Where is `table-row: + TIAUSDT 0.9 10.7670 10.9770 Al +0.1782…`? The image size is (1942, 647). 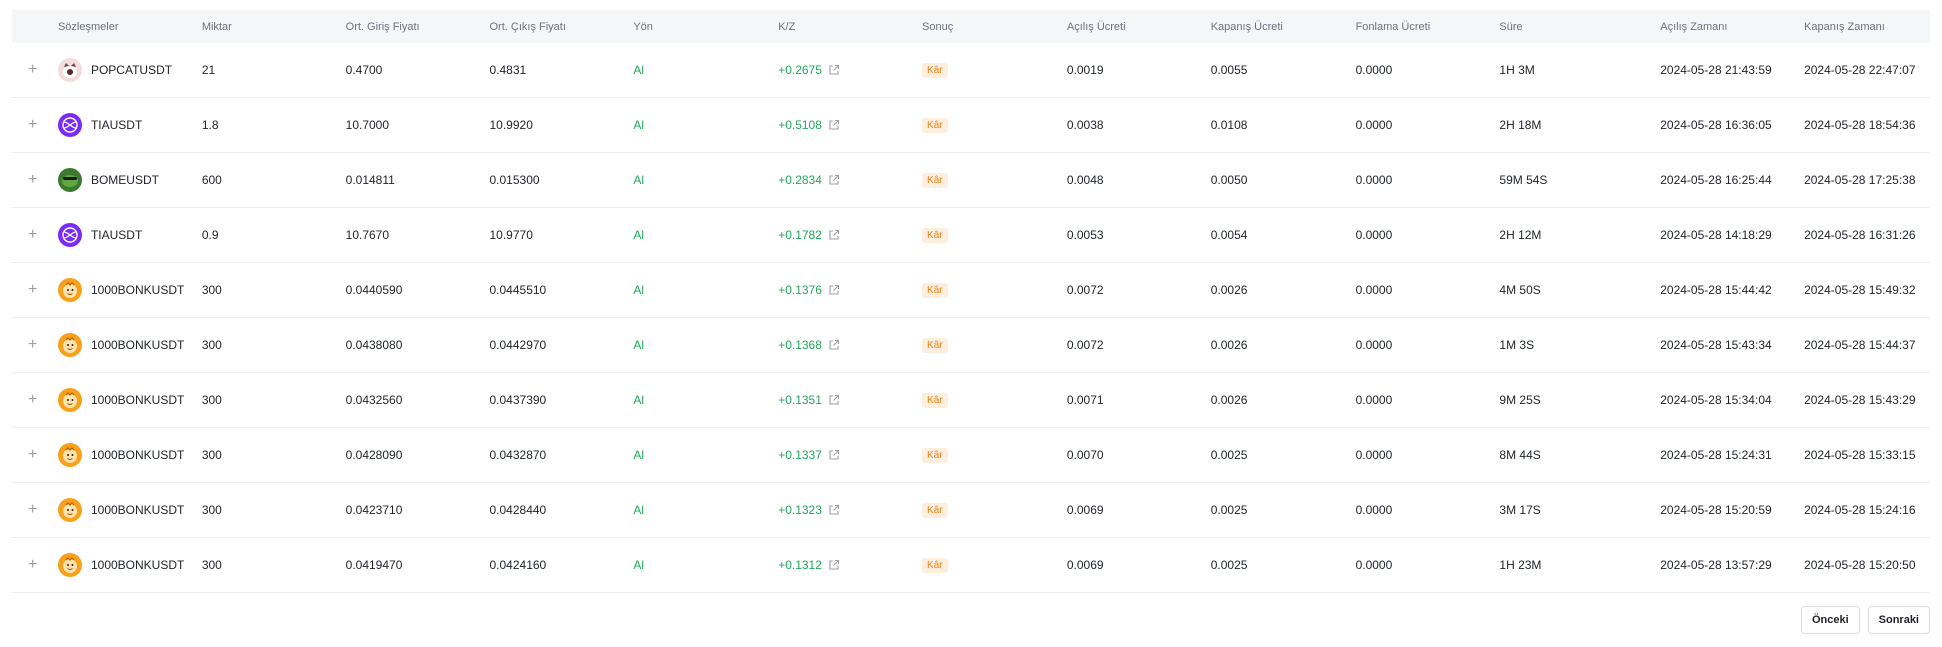 table-row: + TIAUSDT 0.9 10.7670 10.9770 Al +0.1782… is located at coordinates (971, 235).